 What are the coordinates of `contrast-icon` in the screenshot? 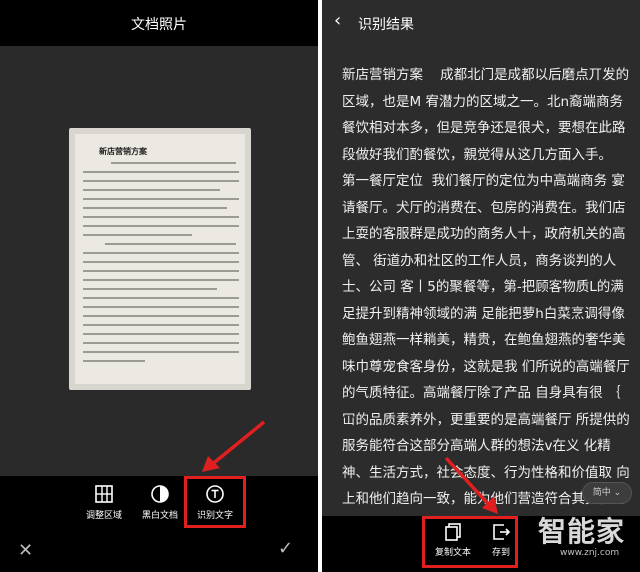 It's located at (160, 494).